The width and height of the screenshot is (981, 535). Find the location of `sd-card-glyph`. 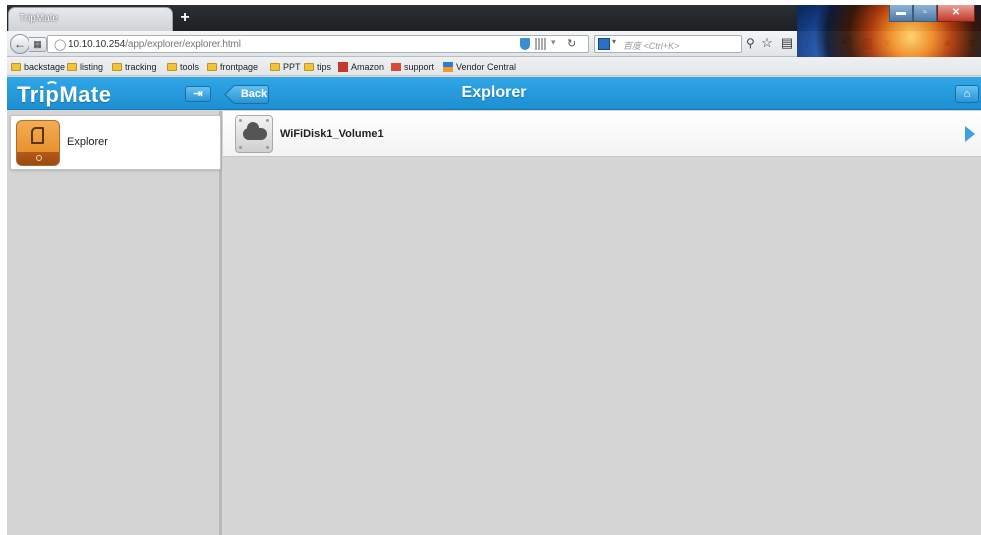

sd-card-glyph is located at coordinates (37, 135).